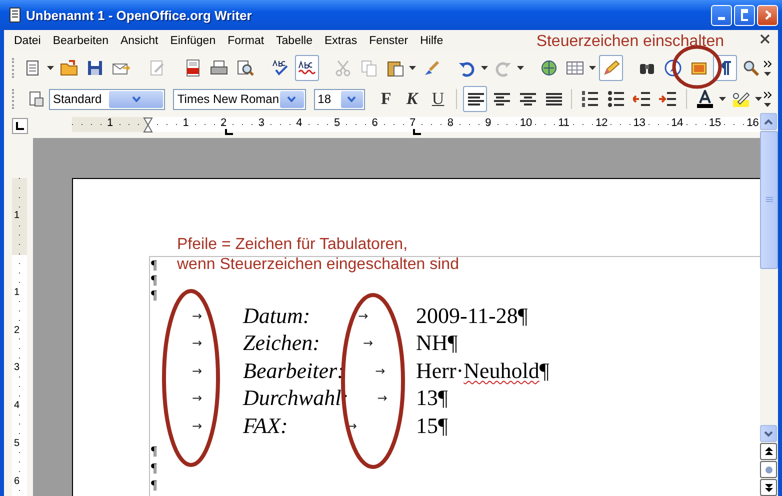 Image resolution: width=782 pixels, height=496 pixels. What do you see at coordinates (432, 343) in the screenshot?
I see `field-value: NH` at bounding box center [432, 343].